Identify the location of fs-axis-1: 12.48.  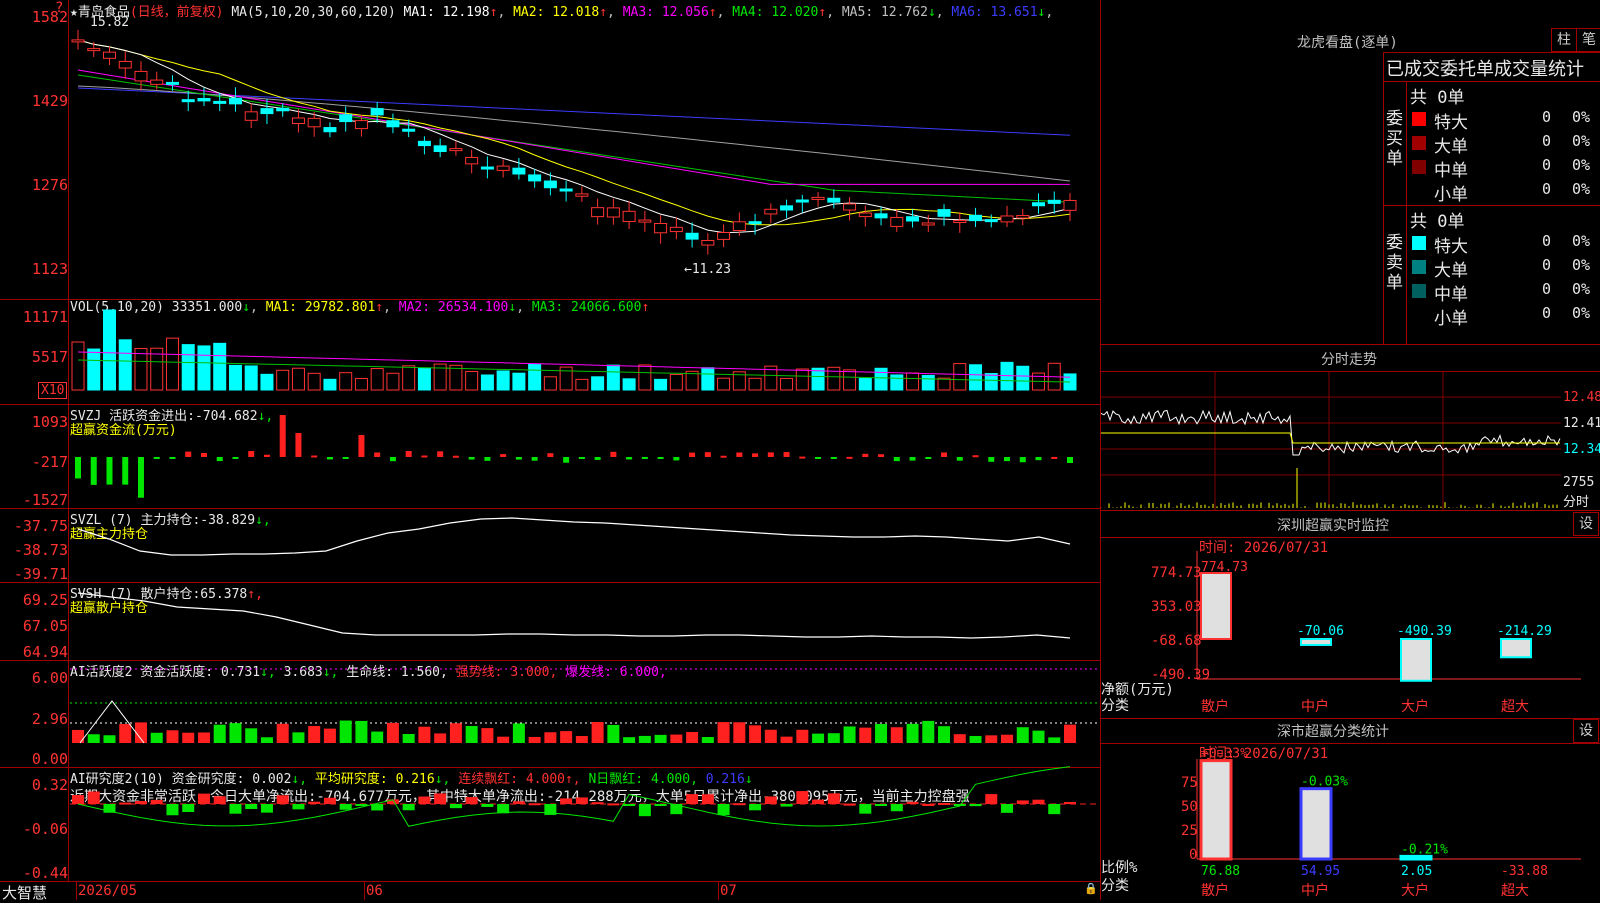
(1581, 397).